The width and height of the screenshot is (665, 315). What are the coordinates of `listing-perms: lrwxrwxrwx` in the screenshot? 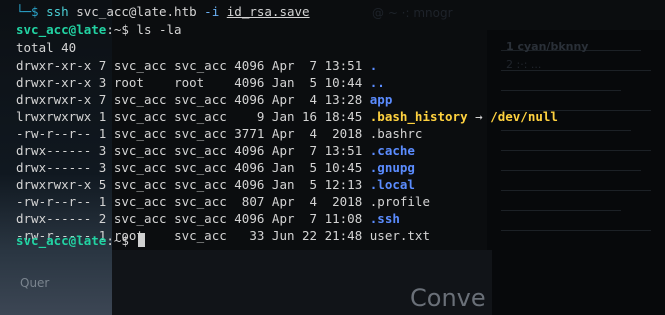 It's located at (54, 116).